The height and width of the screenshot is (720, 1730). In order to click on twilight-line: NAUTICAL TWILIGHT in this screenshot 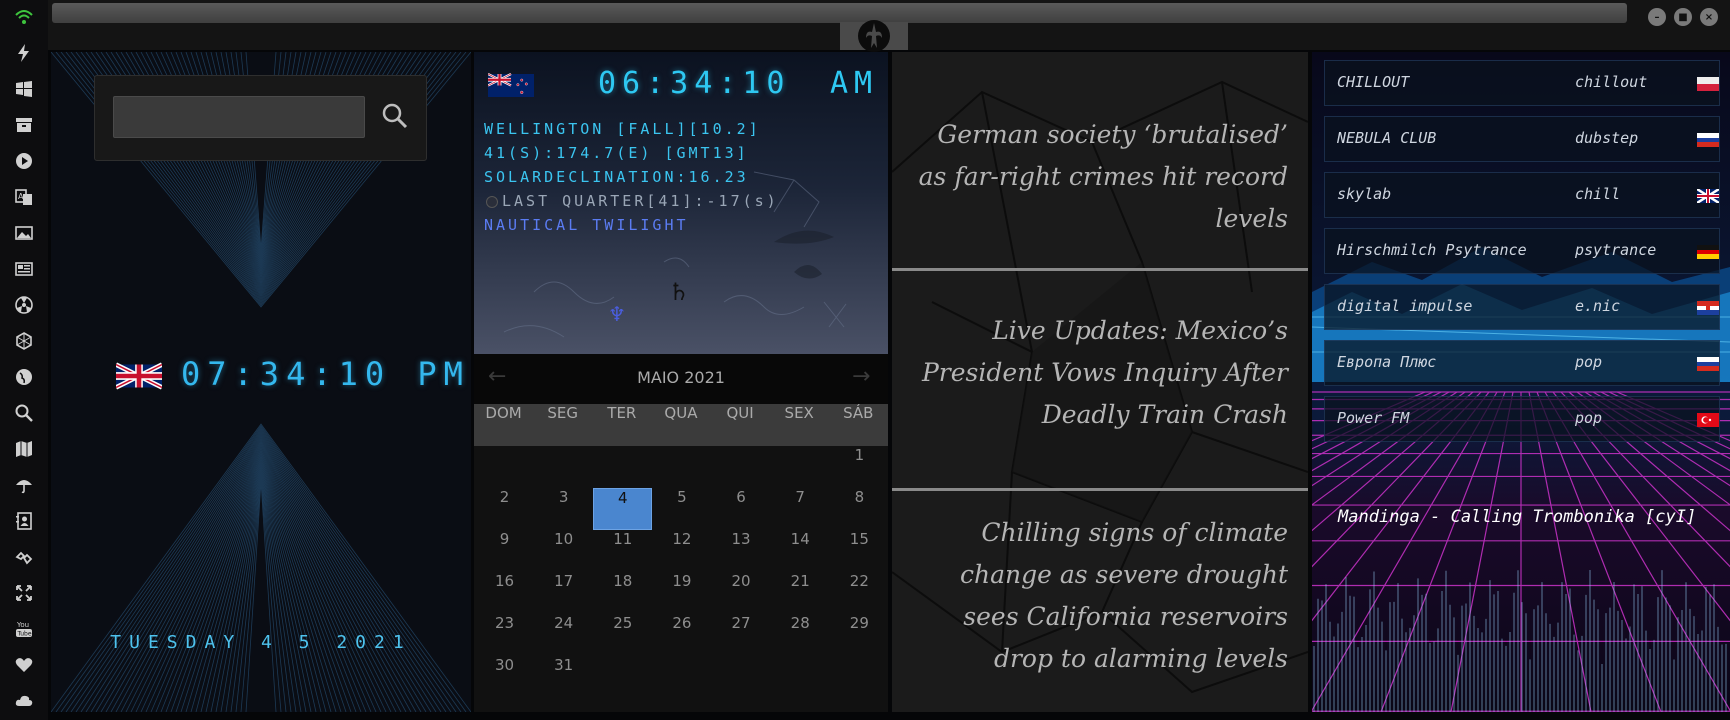, I will do `click(586, 225)`.